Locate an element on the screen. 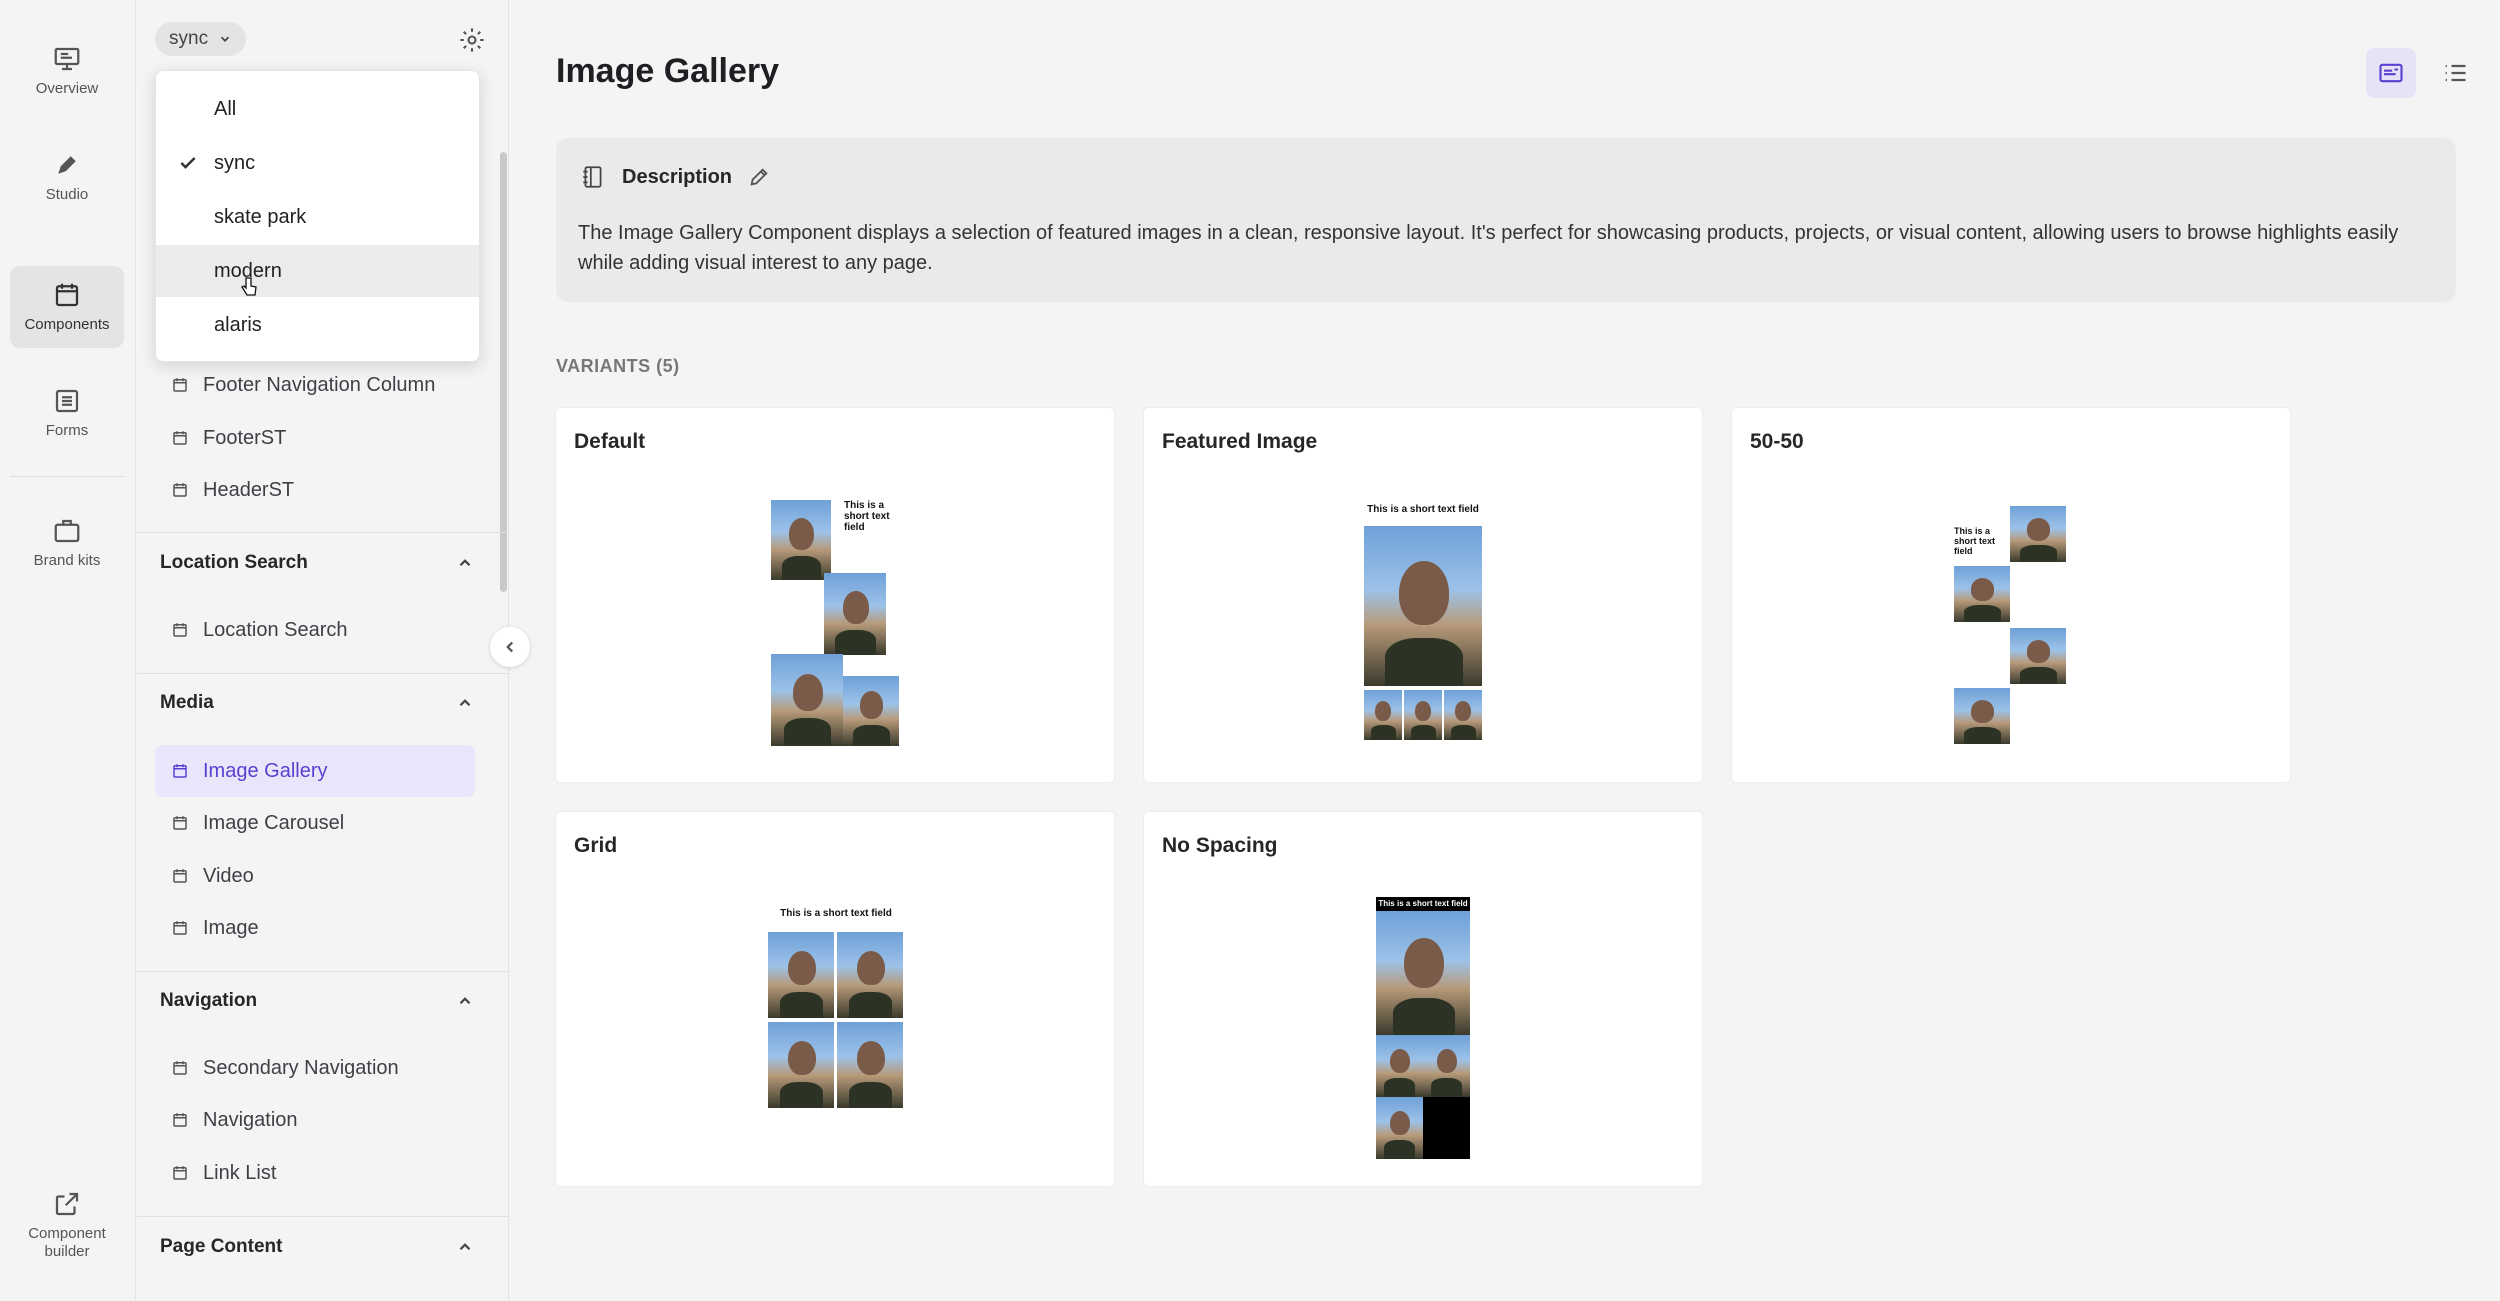 This screenshot has width=2500, height=1301. theme-option-sync: sync is located at coordinates (317, 163).